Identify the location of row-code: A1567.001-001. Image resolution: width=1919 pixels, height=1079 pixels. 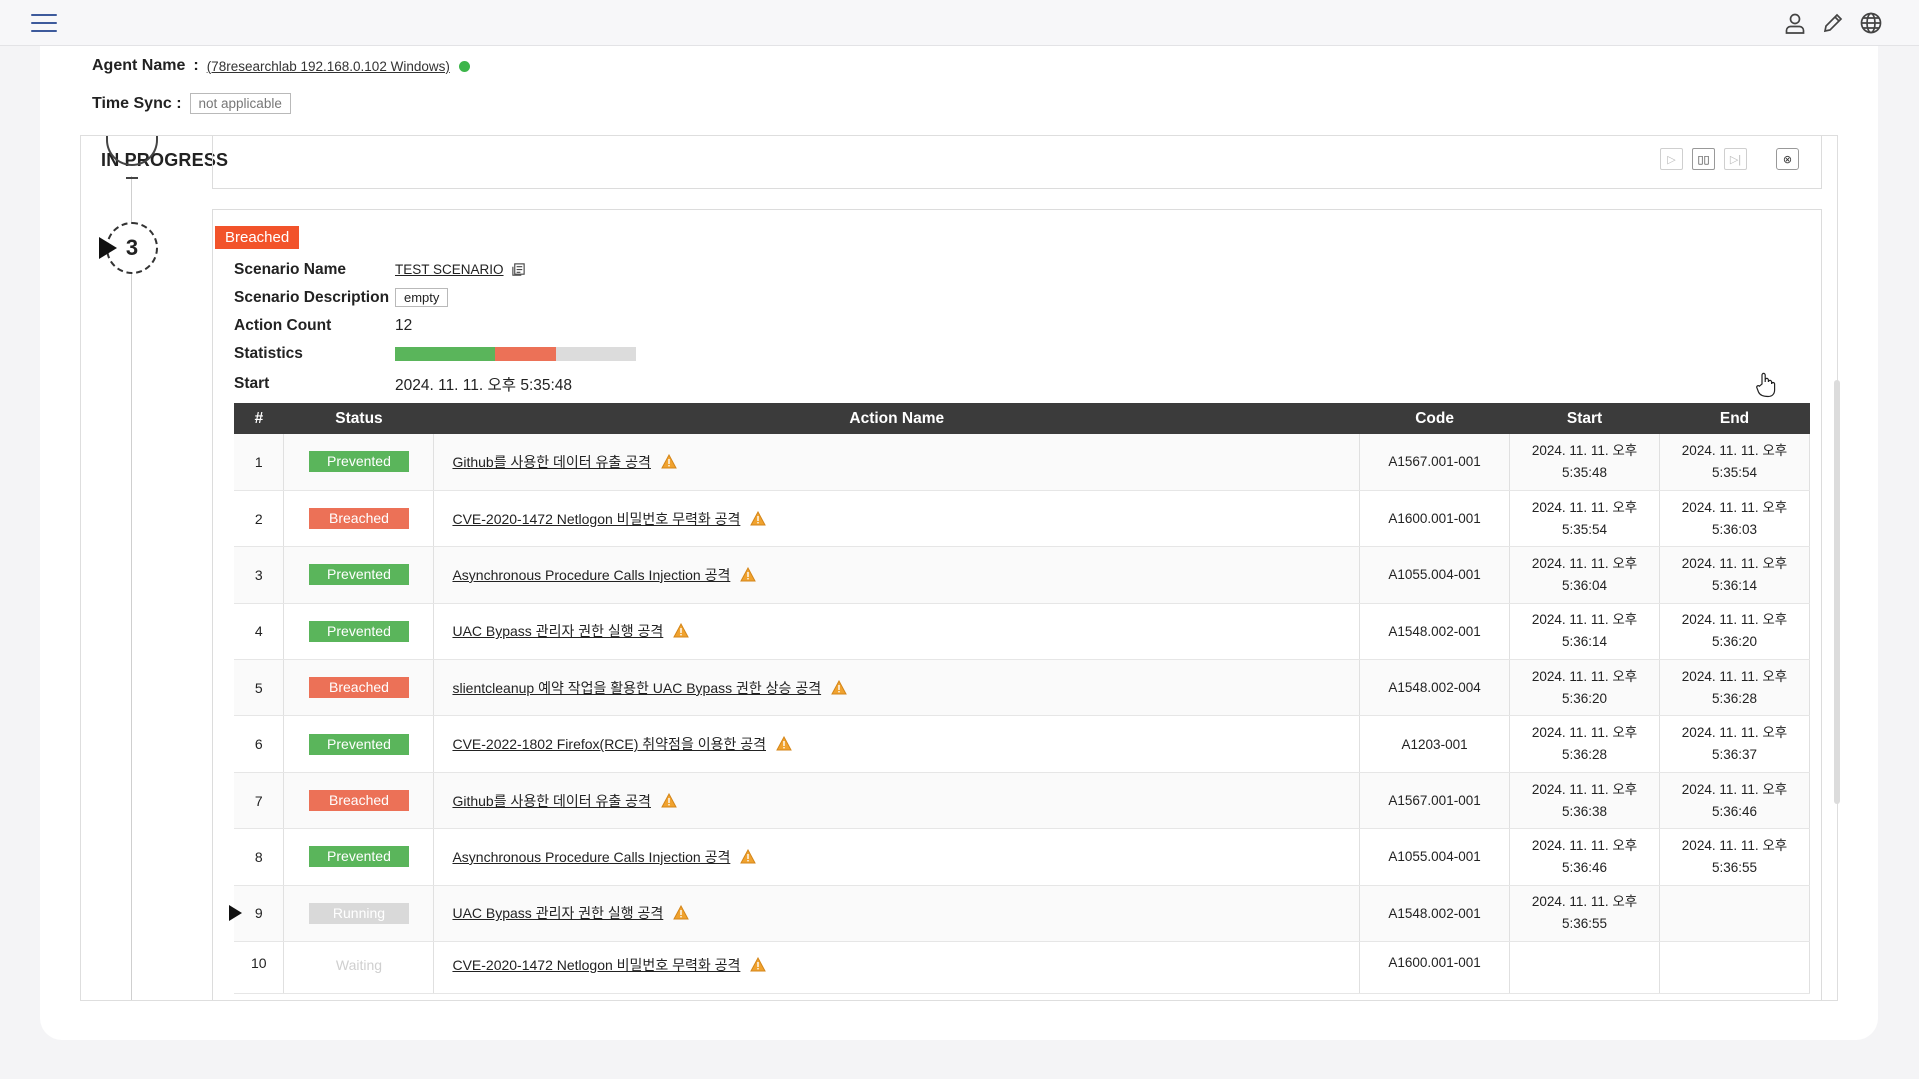
(1435, 462).